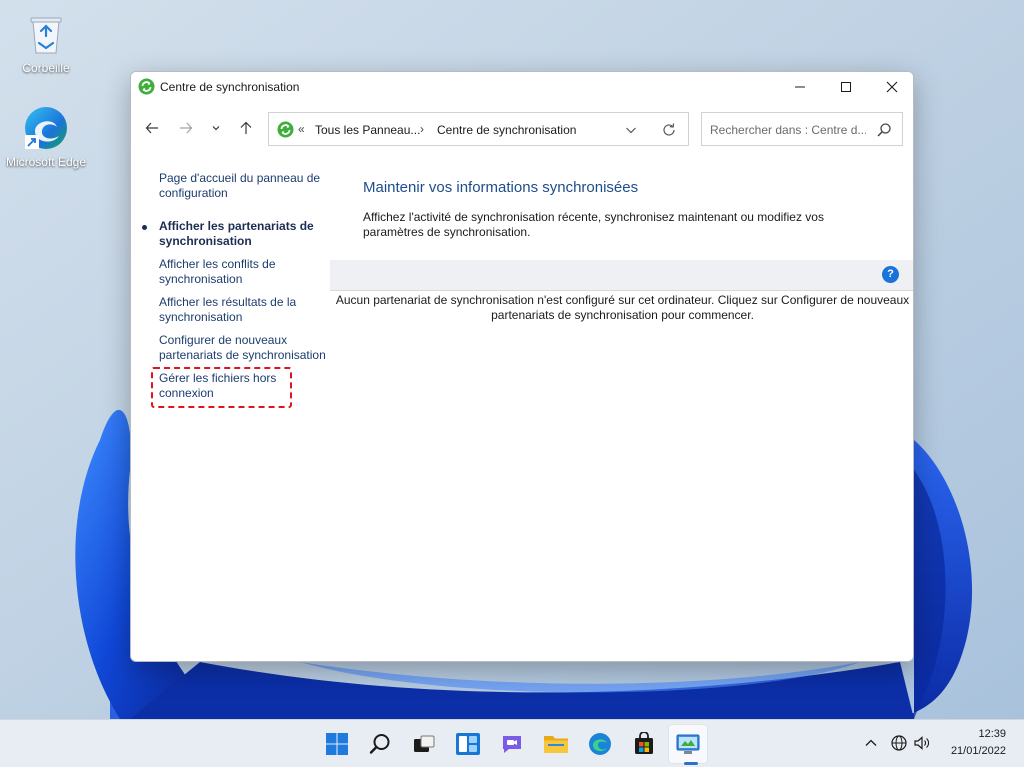 The height and width of the screenshot is (767, 1024). I want to click on teams-chat-icon, so click(512, 744).